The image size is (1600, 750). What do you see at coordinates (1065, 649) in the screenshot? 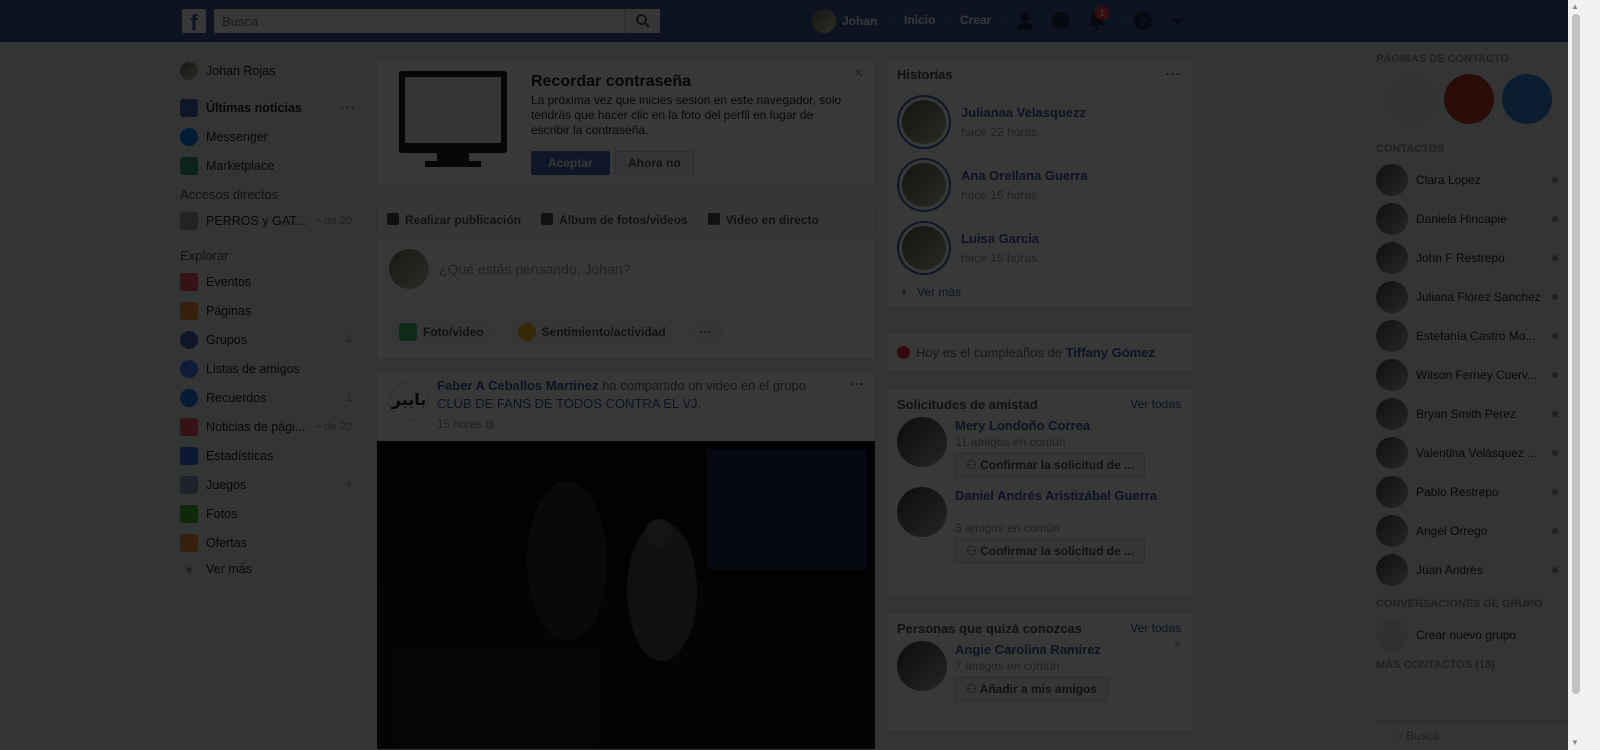
I see `suggestion-name: Angie Carolina Ramírez` at bounding box center [1065, 649].